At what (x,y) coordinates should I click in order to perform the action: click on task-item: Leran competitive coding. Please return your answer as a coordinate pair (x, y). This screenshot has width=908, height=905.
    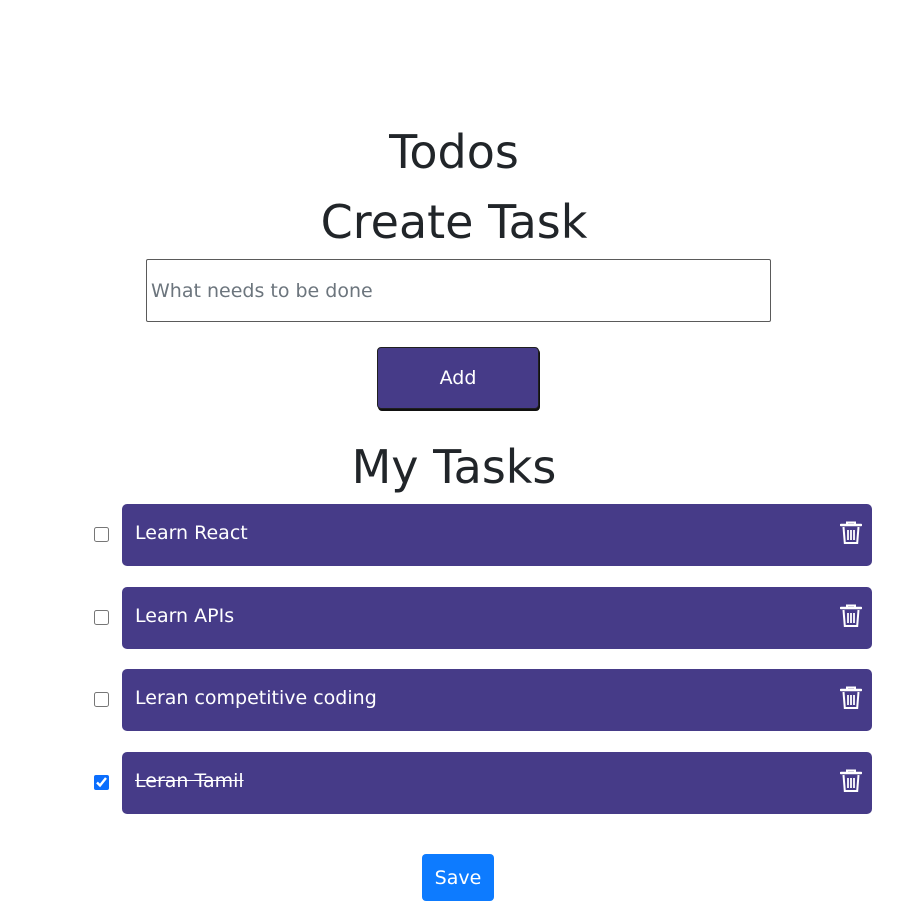
    Looking at the image, I should click on (454, 700).